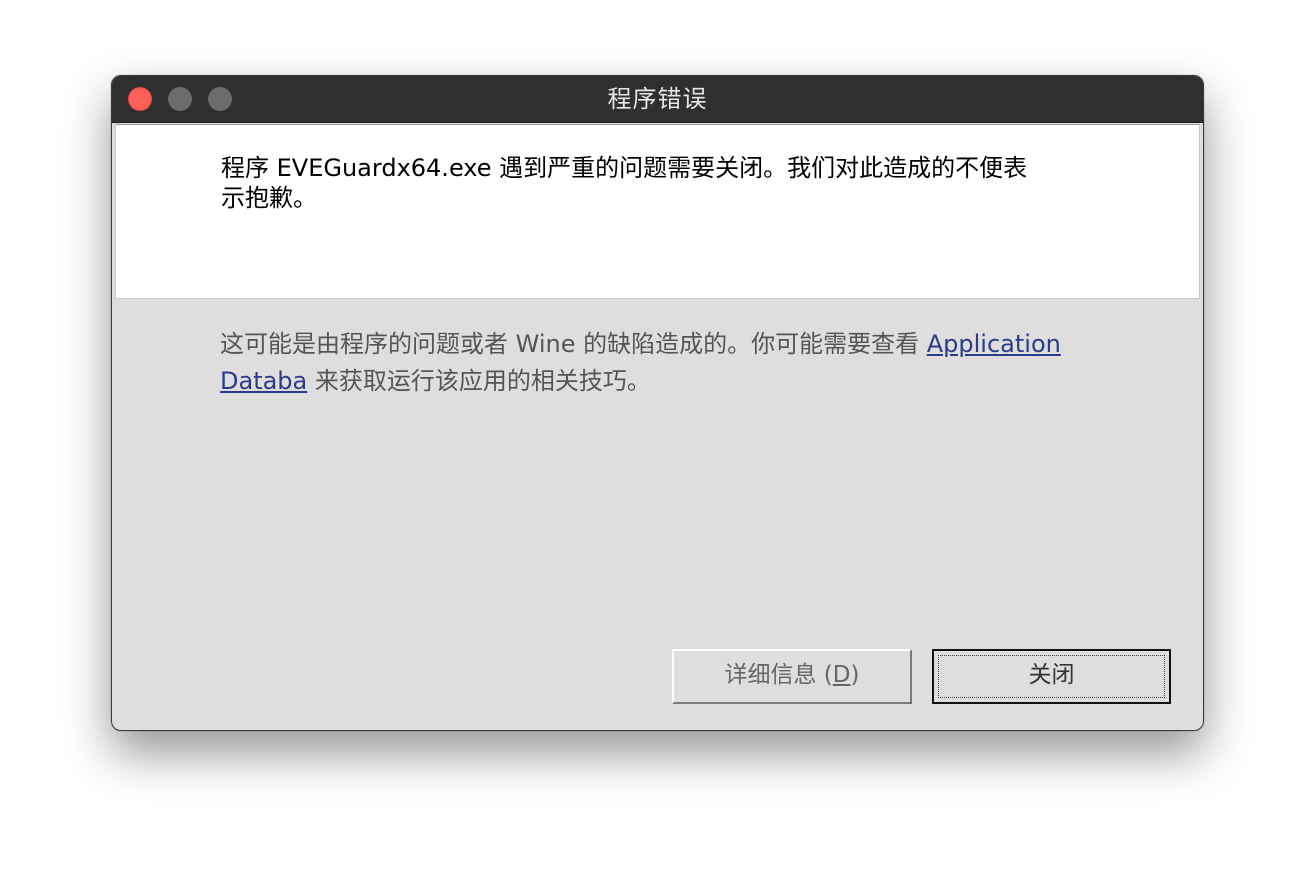 The image size is (1316, 880). Describe the element at coordinates (994, 344) in the screenshot. I see `appdb-link-part1: Application` at that location.